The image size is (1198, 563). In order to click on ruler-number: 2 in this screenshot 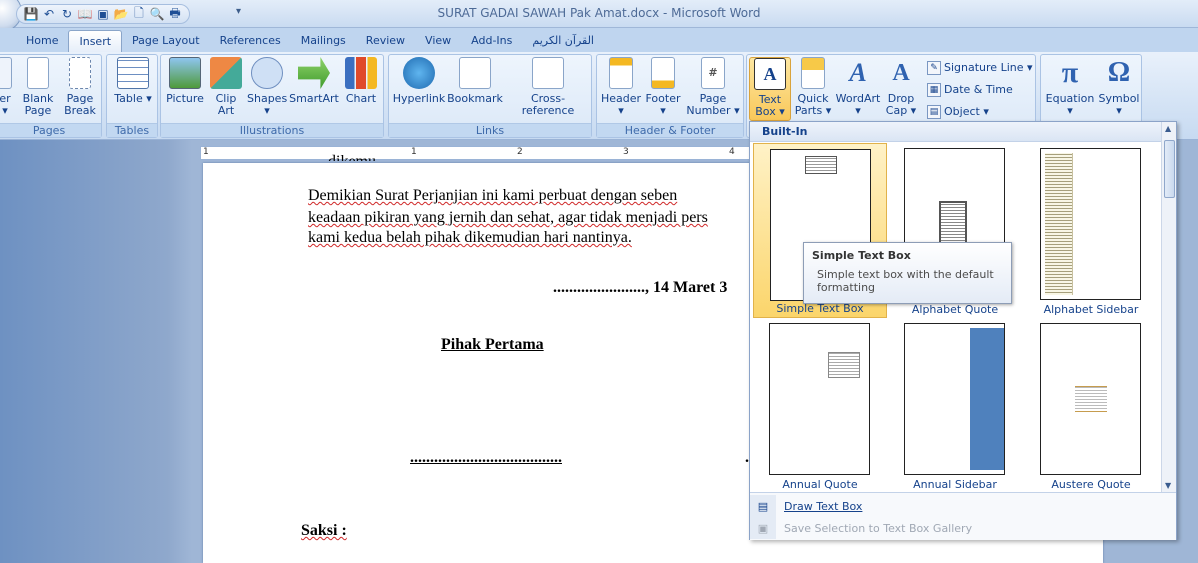, I will do `click(520, 152)`.